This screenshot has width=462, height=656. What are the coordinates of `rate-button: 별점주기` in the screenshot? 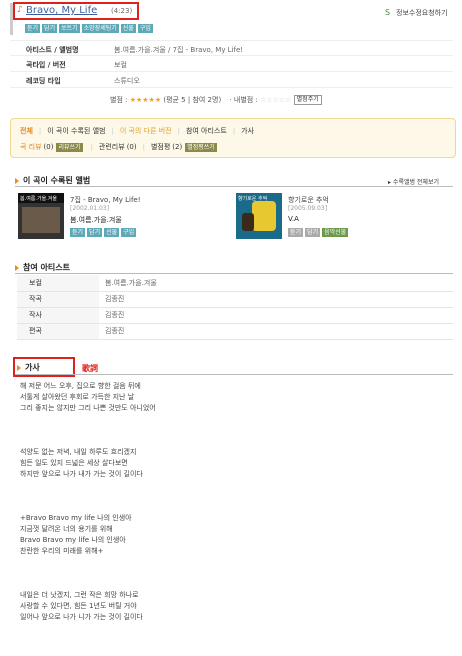 It's located at (307, 100).